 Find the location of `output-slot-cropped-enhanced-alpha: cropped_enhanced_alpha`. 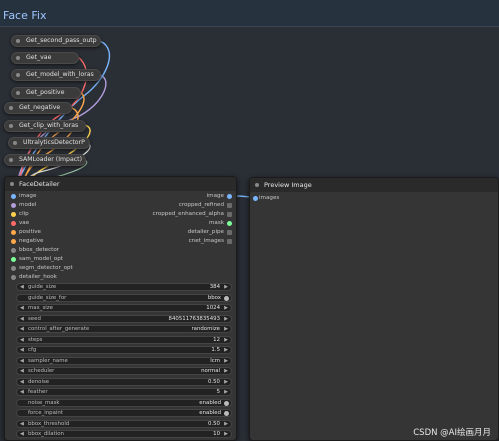

output-slot-cropped-enhanced-alpha: cropped_enhanced_alpha is located at coordinates (192, 214).